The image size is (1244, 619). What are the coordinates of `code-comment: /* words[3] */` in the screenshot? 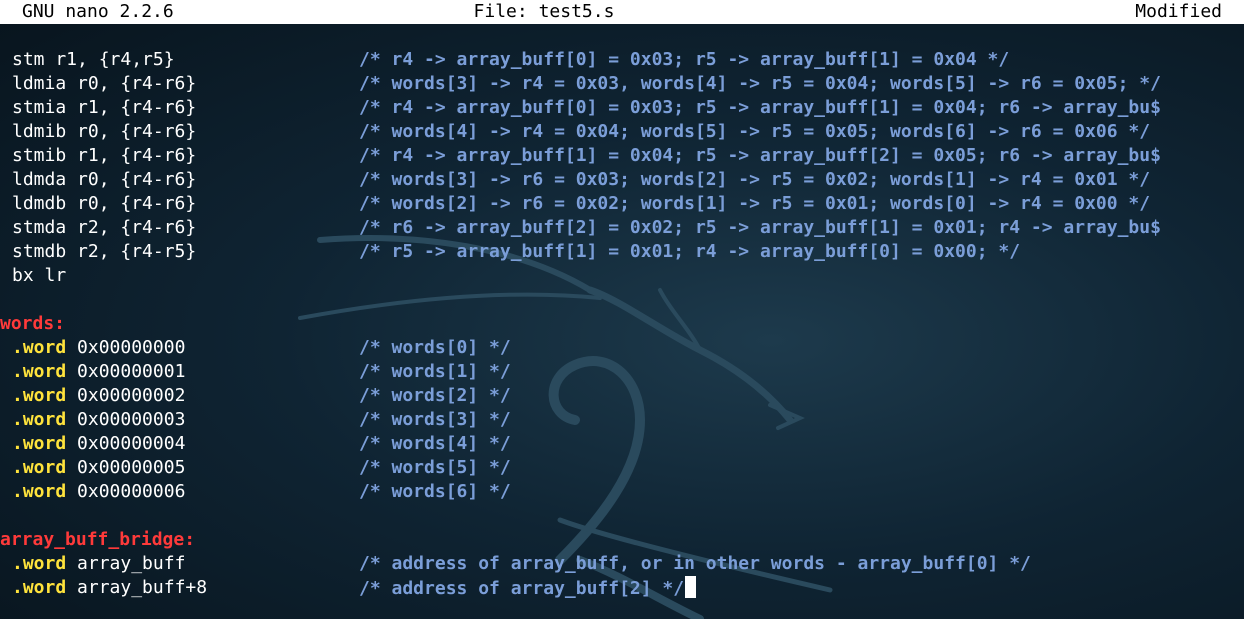 It's located at (435, 420).